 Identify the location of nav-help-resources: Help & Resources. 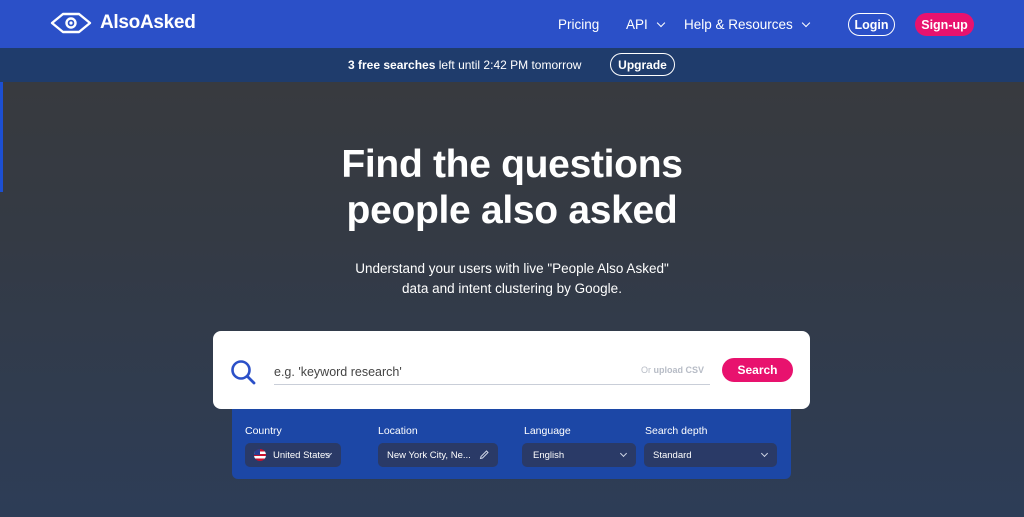
(747, 24).